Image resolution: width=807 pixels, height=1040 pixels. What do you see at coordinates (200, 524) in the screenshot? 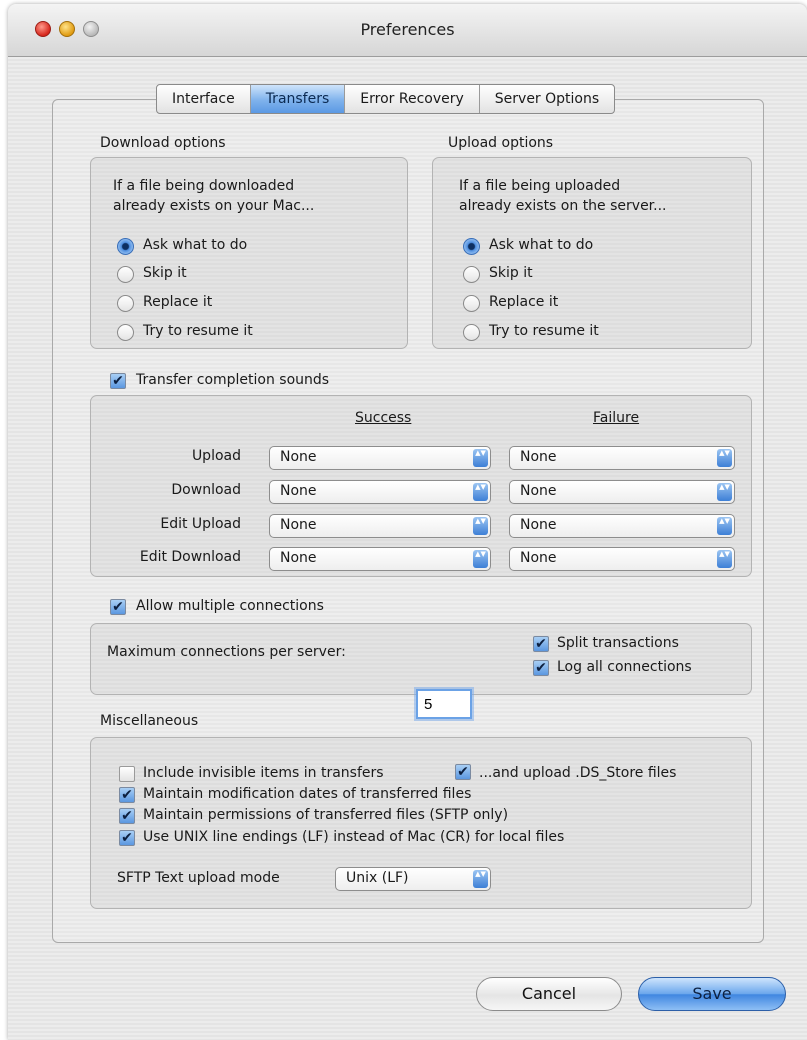
I see `sound-row-edit-upload-label: Edit Upload` at bounding box center [200, 524].